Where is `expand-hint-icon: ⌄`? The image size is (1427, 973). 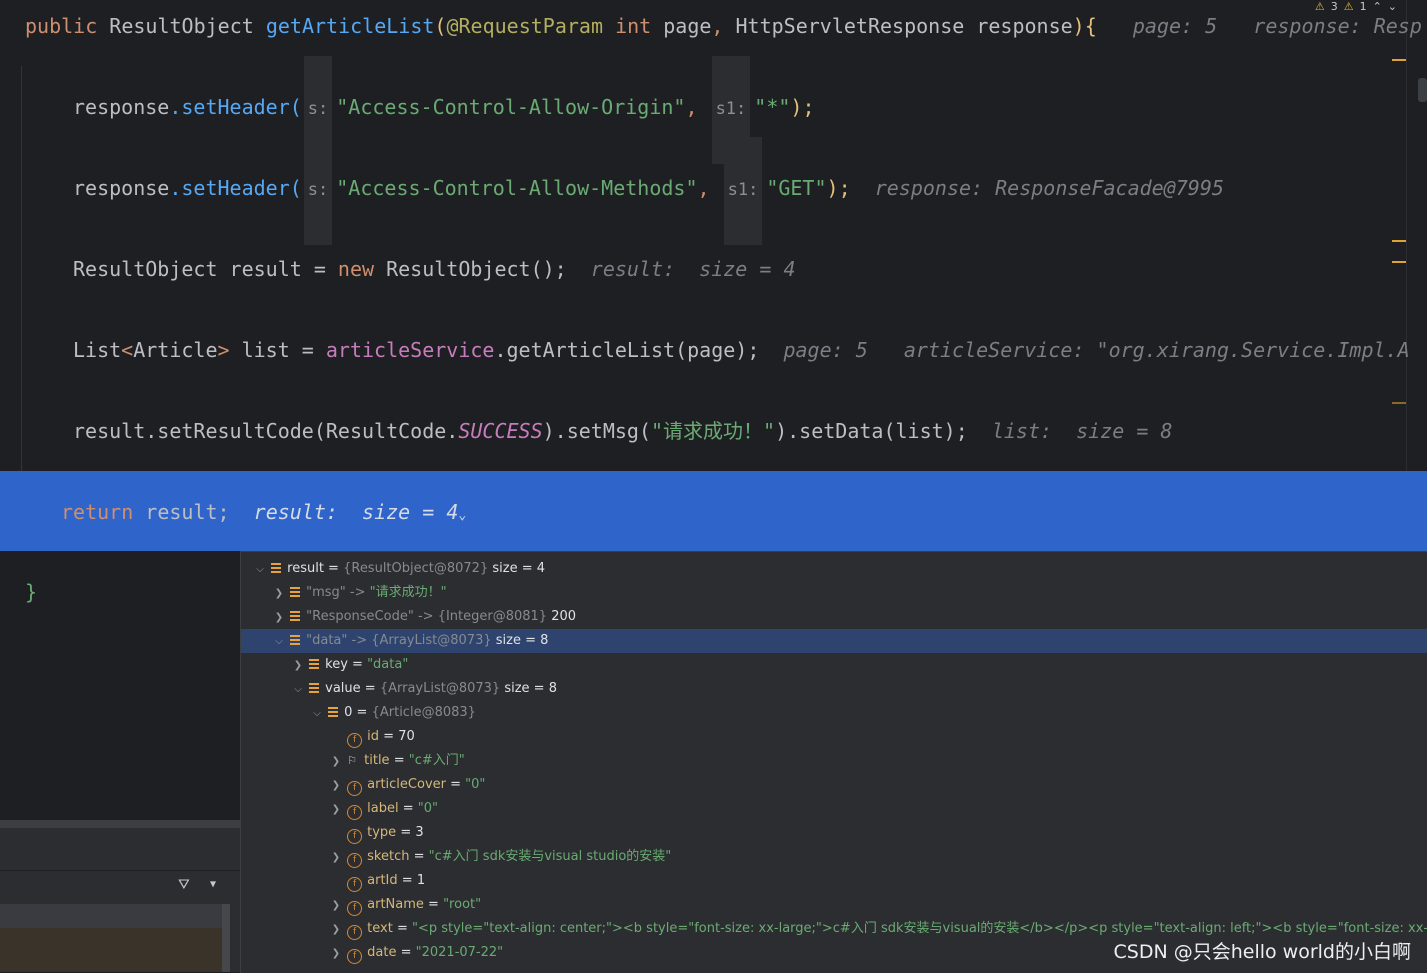 expand-hint-icon: ⌄ is located at coordinates (462, 515).